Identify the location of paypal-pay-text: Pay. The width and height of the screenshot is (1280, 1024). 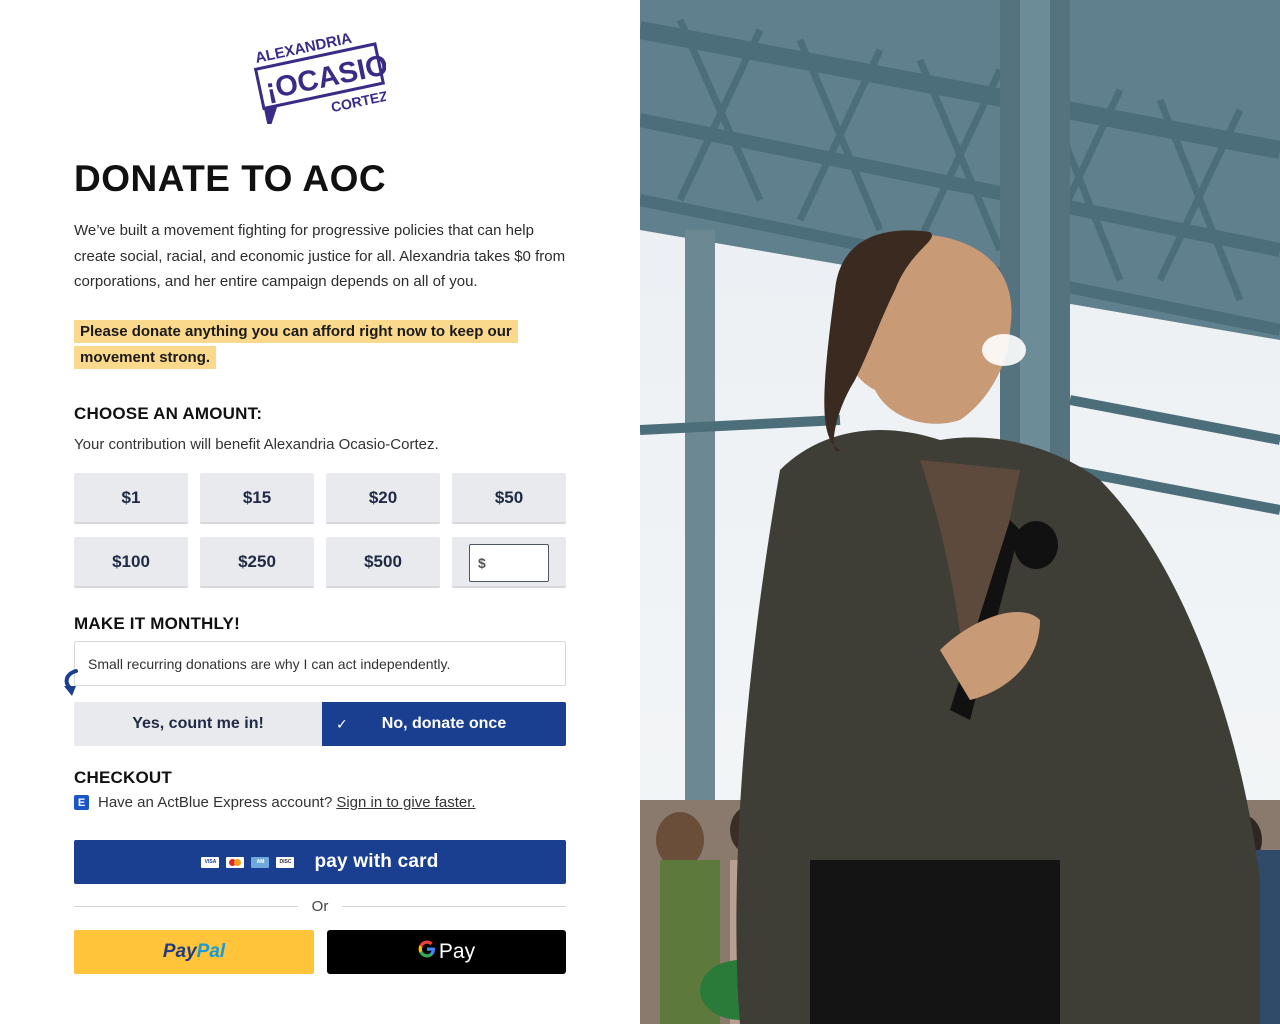
(179, 951).